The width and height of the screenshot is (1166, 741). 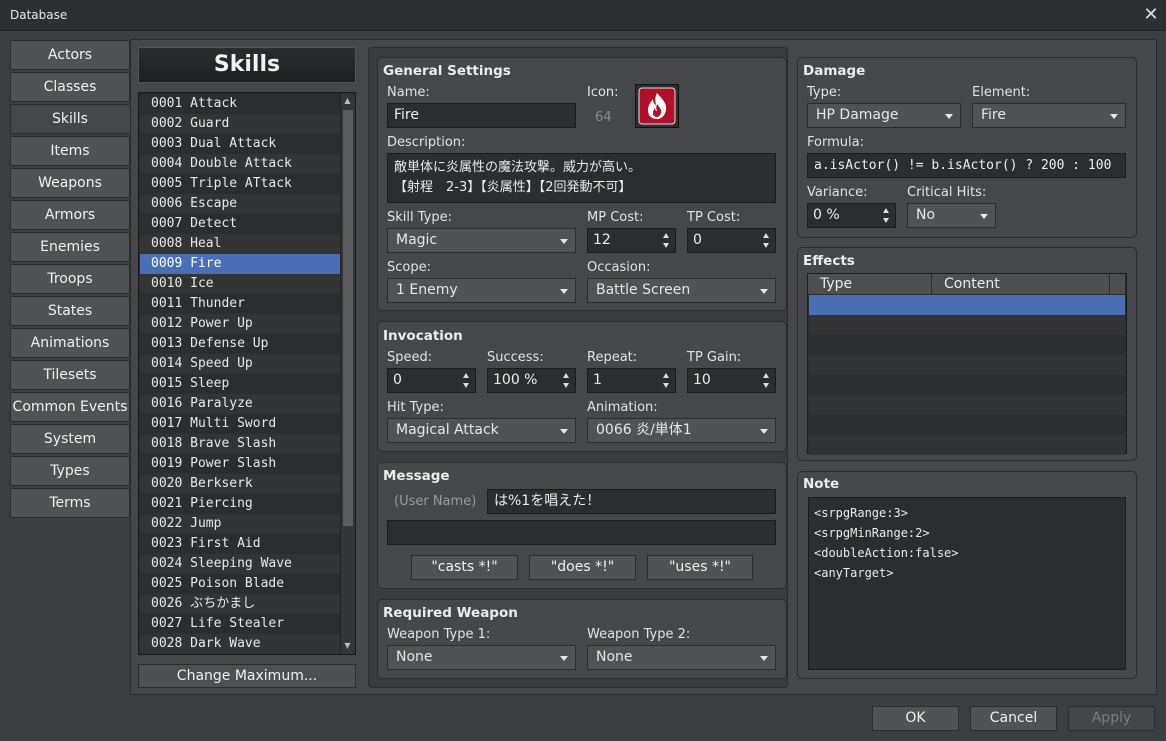 What do you see at coordinates (481, 290) in the screenshot?
I see `scope-select: 1 Enemy` at bounding box center [481, 290].